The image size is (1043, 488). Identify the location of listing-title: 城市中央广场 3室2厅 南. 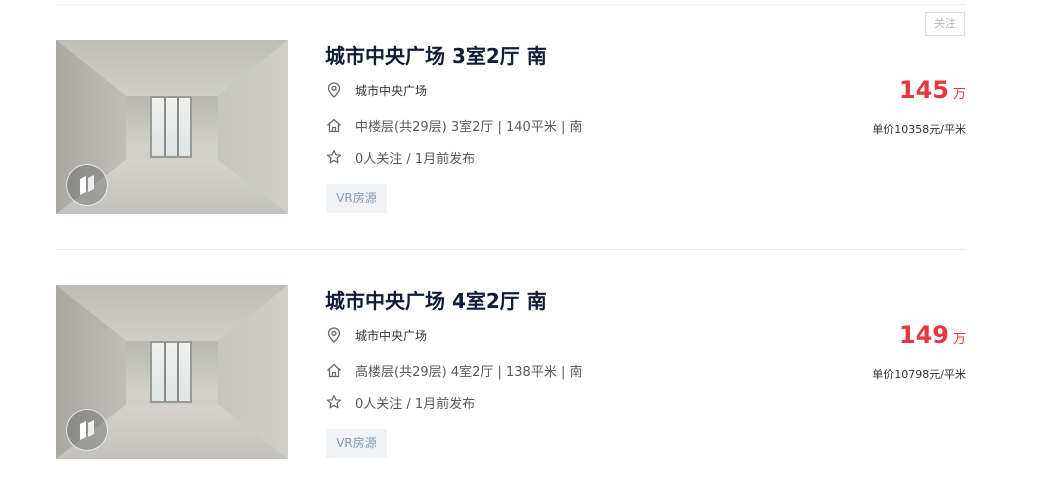
(436, 54).